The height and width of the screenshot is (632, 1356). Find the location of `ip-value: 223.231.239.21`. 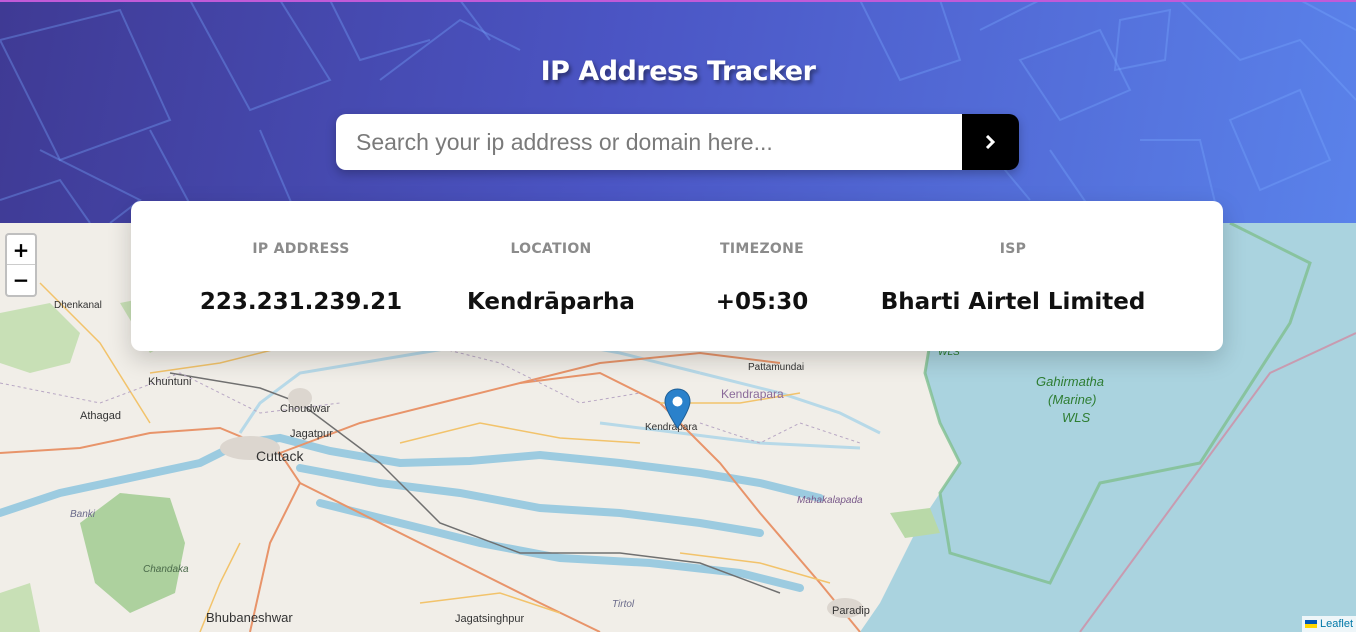

ip-value: 223.231.239.21 is located at coordinates (301, 302).